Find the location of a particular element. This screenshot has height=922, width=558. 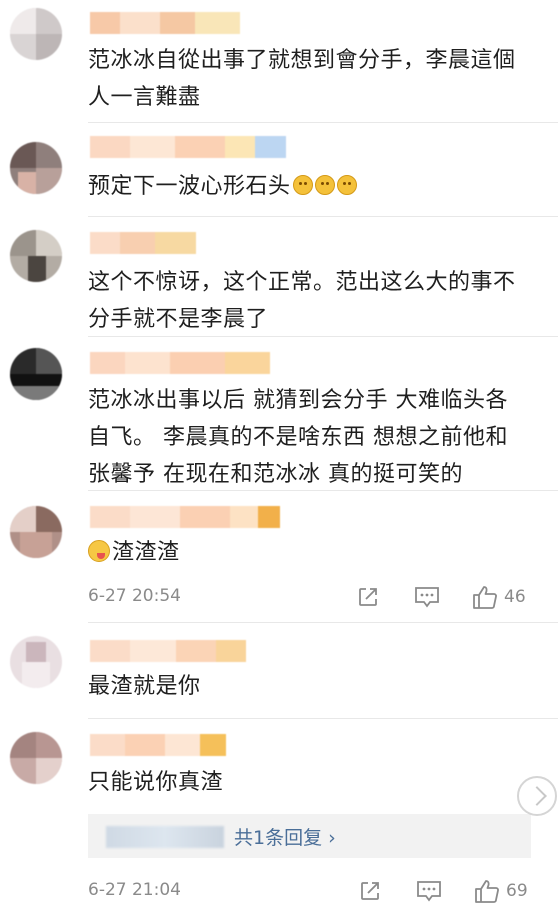

like-count: 69 is located at coordinates (517, 891).